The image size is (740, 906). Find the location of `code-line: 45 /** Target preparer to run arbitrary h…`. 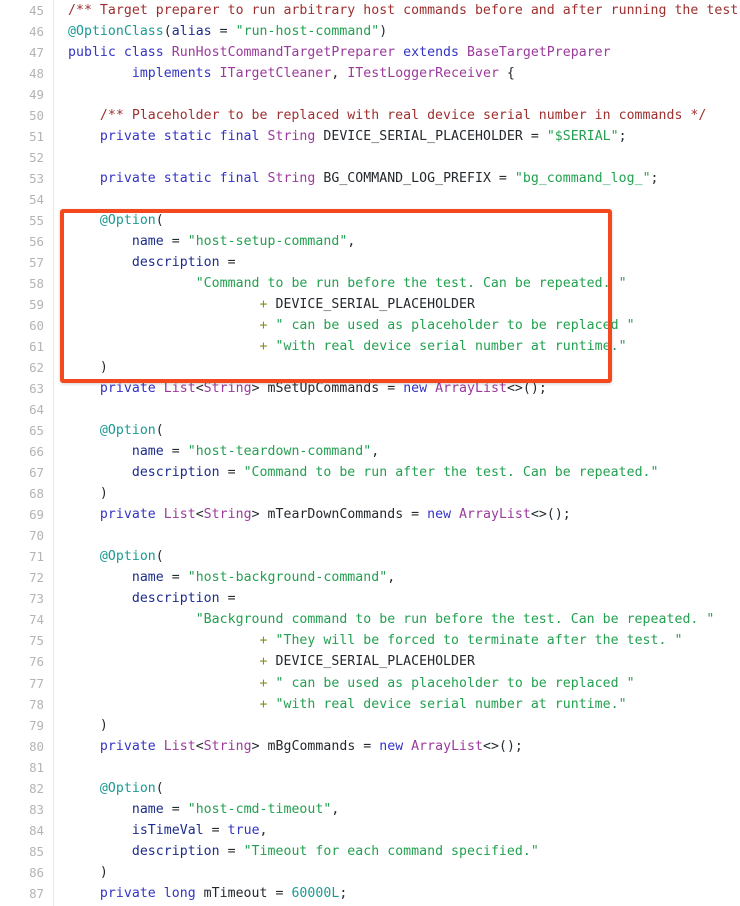

code-line: 45 /** Target preparer to run arbitrary h… is located at coordinates (370, 10).